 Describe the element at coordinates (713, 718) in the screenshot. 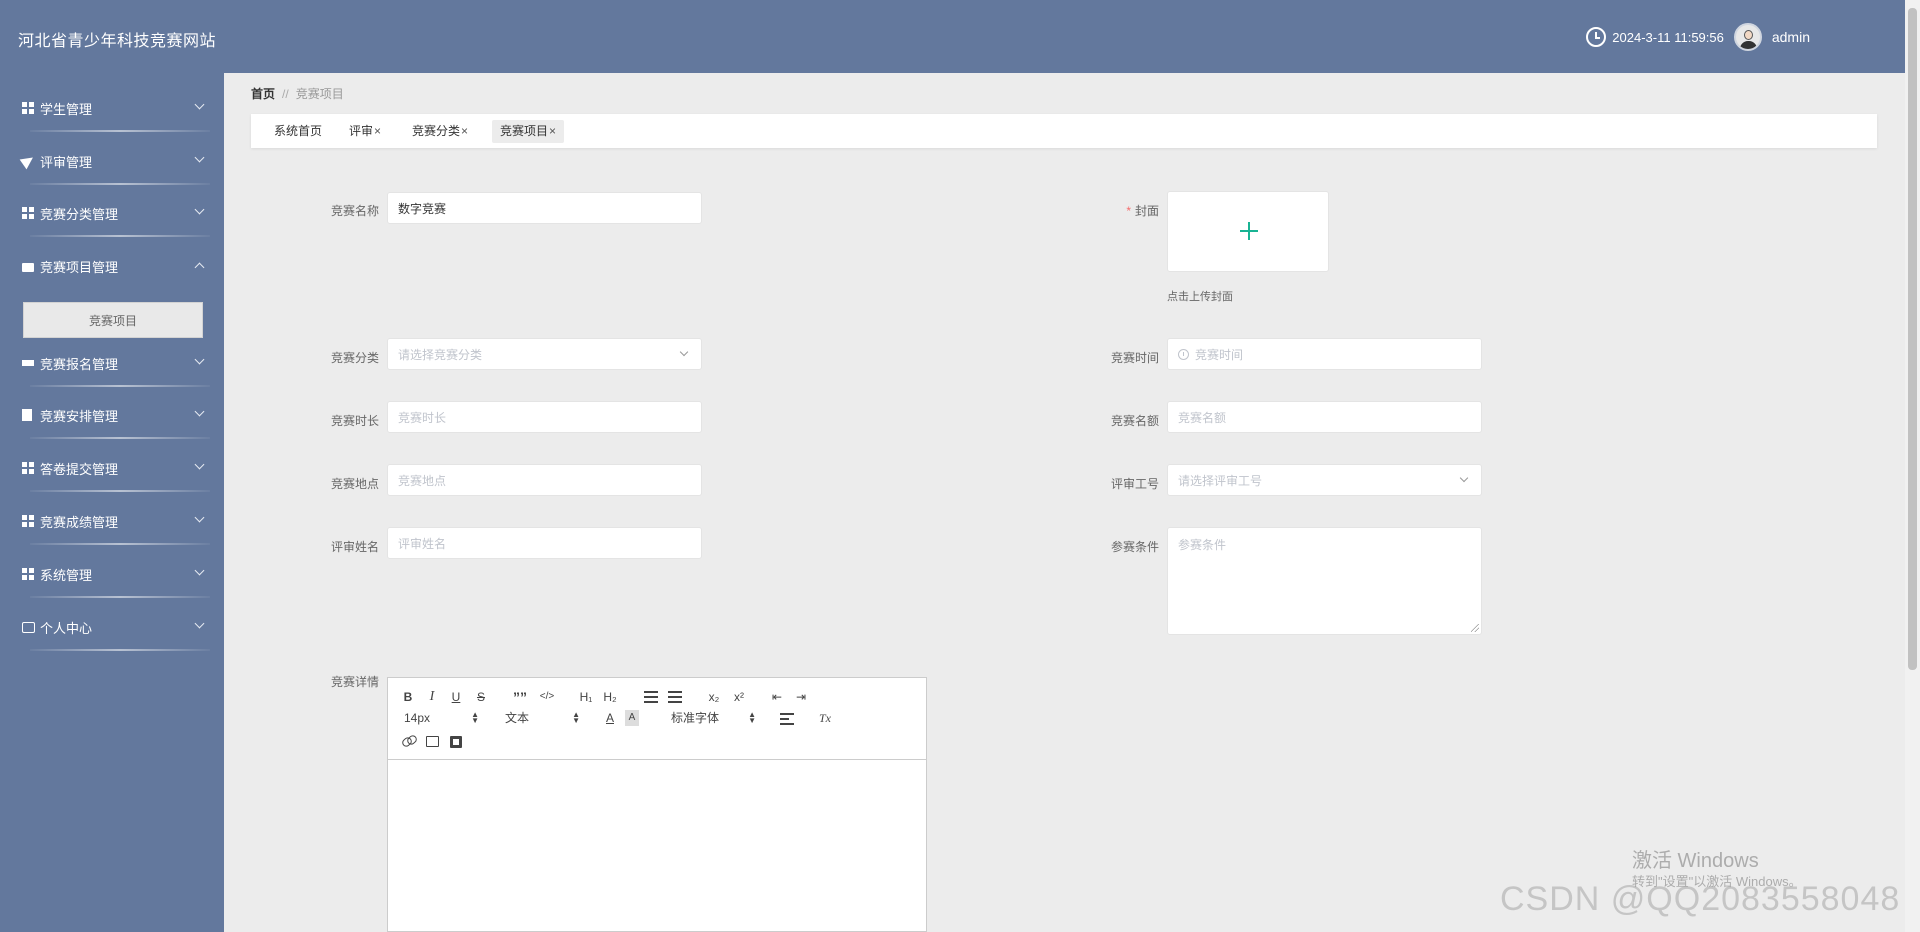

I see `font-family-select: 标准字体 ▲ ▼` at that location.